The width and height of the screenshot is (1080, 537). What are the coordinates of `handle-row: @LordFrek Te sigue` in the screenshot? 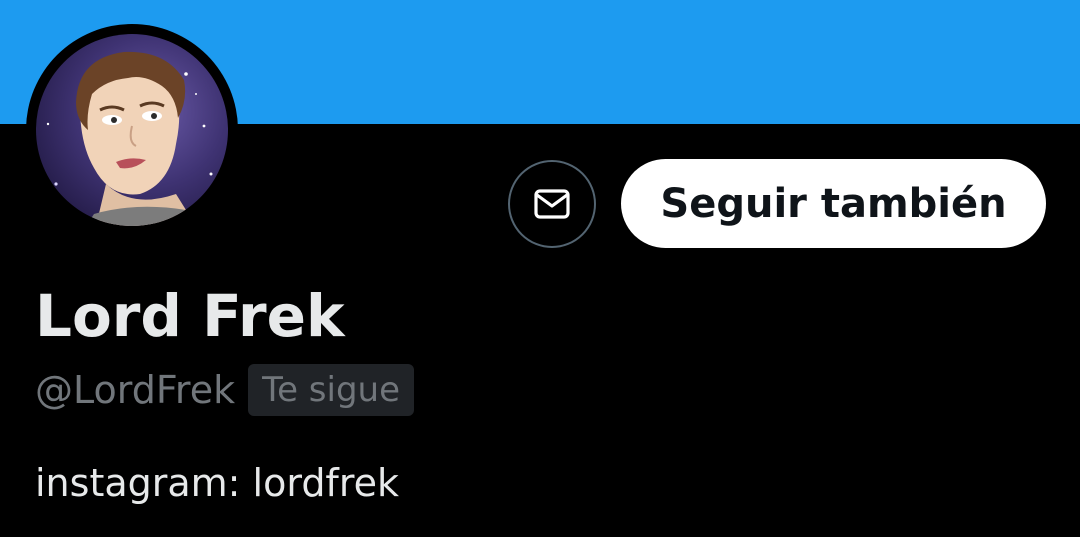 It's located at (225, 390).